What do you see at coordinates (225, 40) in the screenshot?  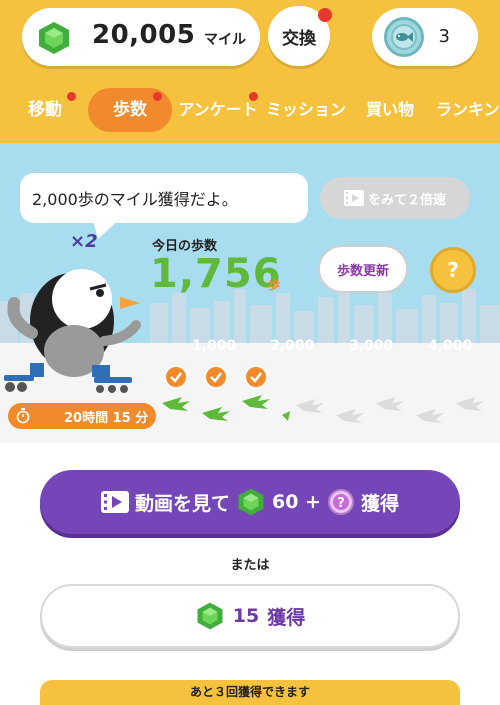 I see `miles-unit: マイル` at bounding box center [225, 40].